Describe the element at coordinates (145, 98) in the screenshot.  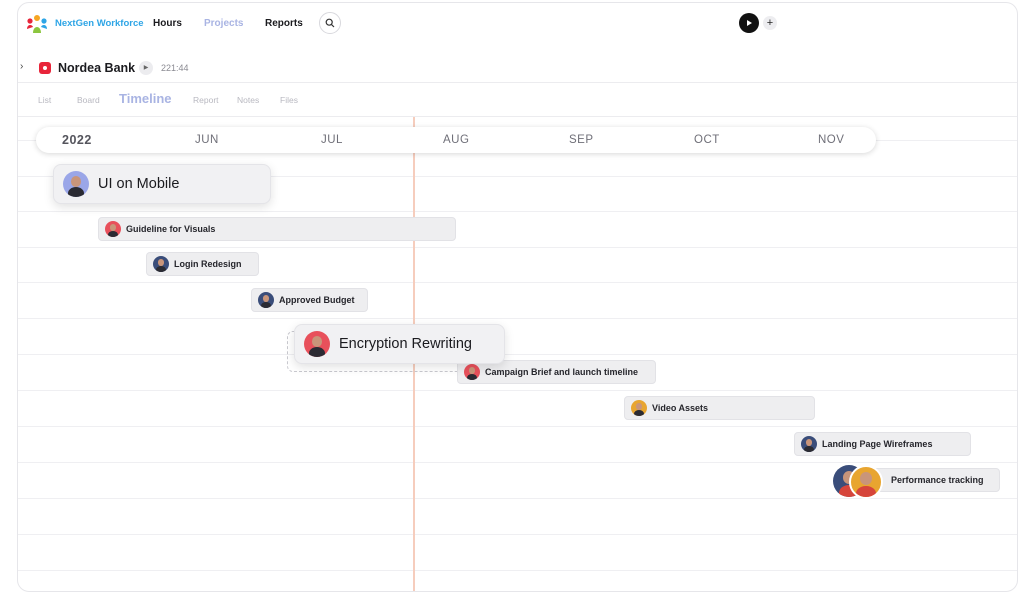
I see `tab-timeline: Timeline` at that location.